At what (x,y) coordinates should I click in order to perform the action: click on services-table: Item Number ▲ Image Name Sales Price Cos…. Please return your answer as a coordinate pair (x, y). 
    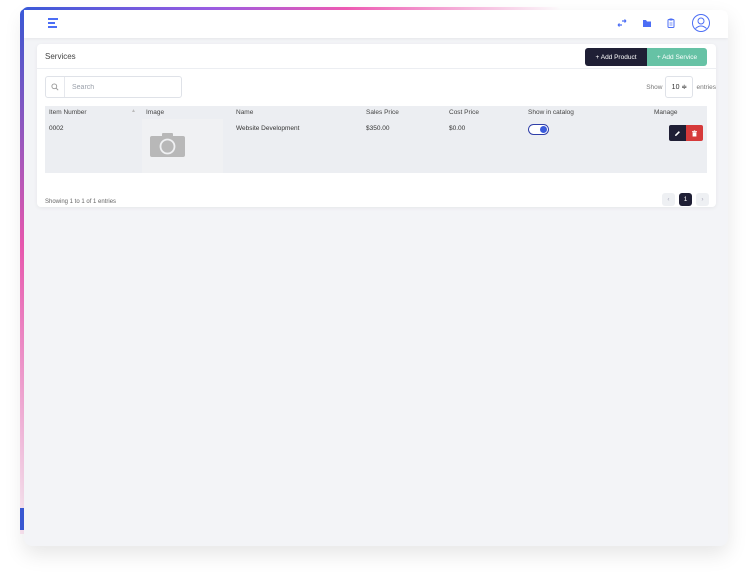
    Looking at the image, I should click on (376, 139).